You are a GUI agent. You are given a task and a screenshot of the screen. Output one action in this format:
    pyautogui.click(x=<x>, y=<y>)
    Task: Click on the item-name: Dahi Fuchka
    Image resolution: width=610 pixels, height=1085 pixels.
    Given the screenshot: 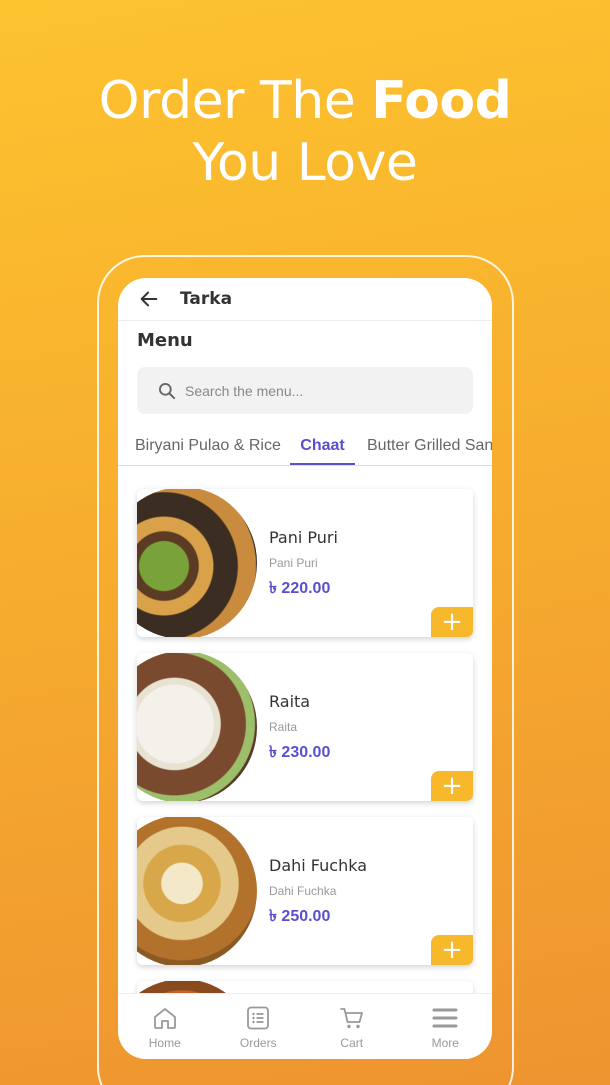 What is the action you would take?
    pyautogui.click(x=318, y=865)
    